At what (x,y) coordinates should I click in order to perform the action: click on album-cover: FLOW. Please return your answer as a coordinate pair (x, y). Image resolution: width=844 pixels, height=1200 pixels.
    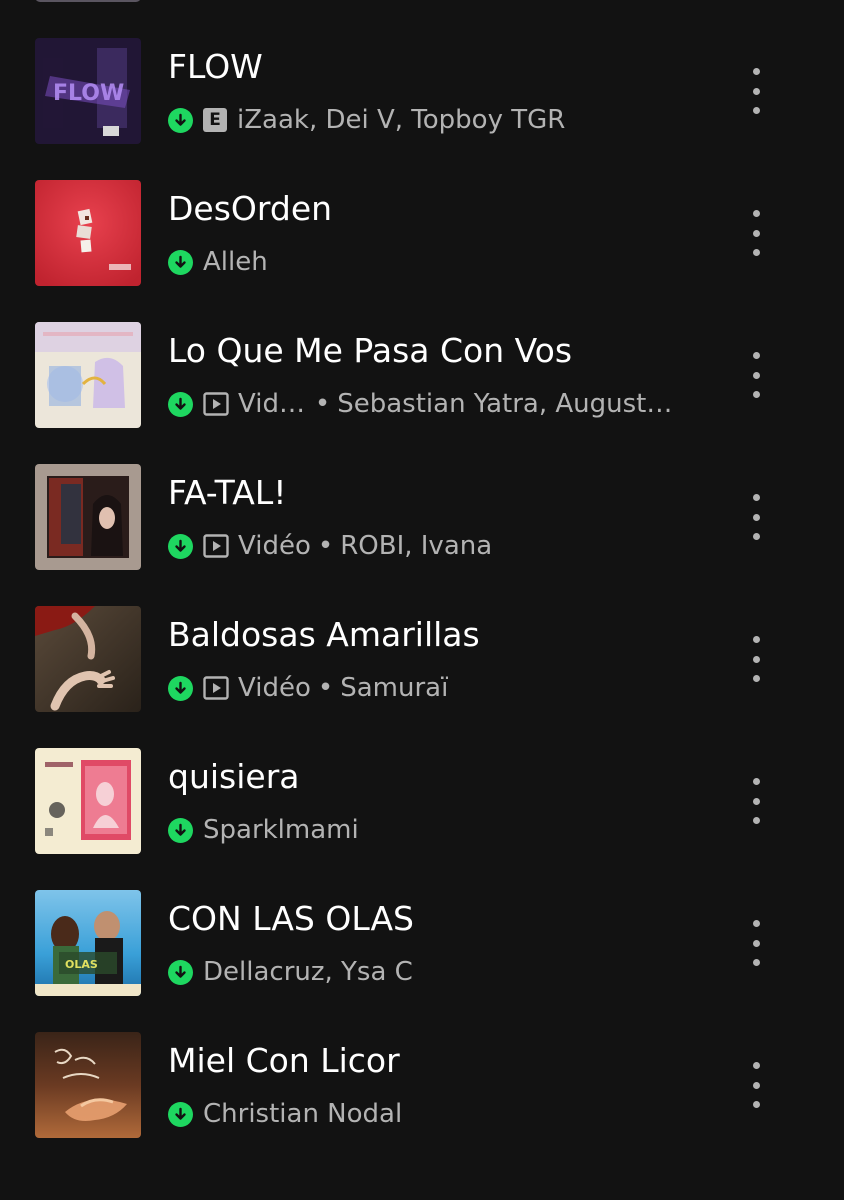
    Looking at the image, I should click on (88, 91).